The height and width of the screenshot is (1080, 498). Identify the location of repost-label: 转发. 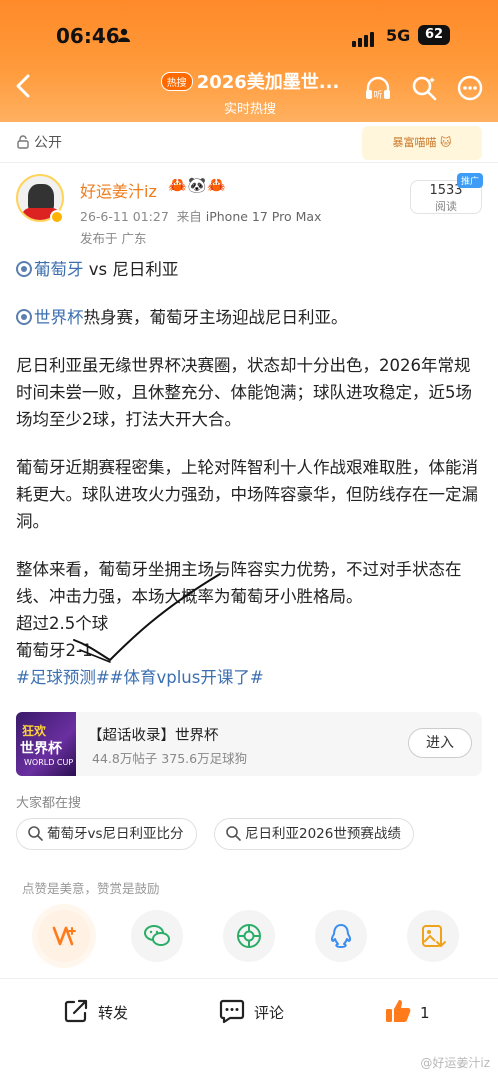
(113, 1013).